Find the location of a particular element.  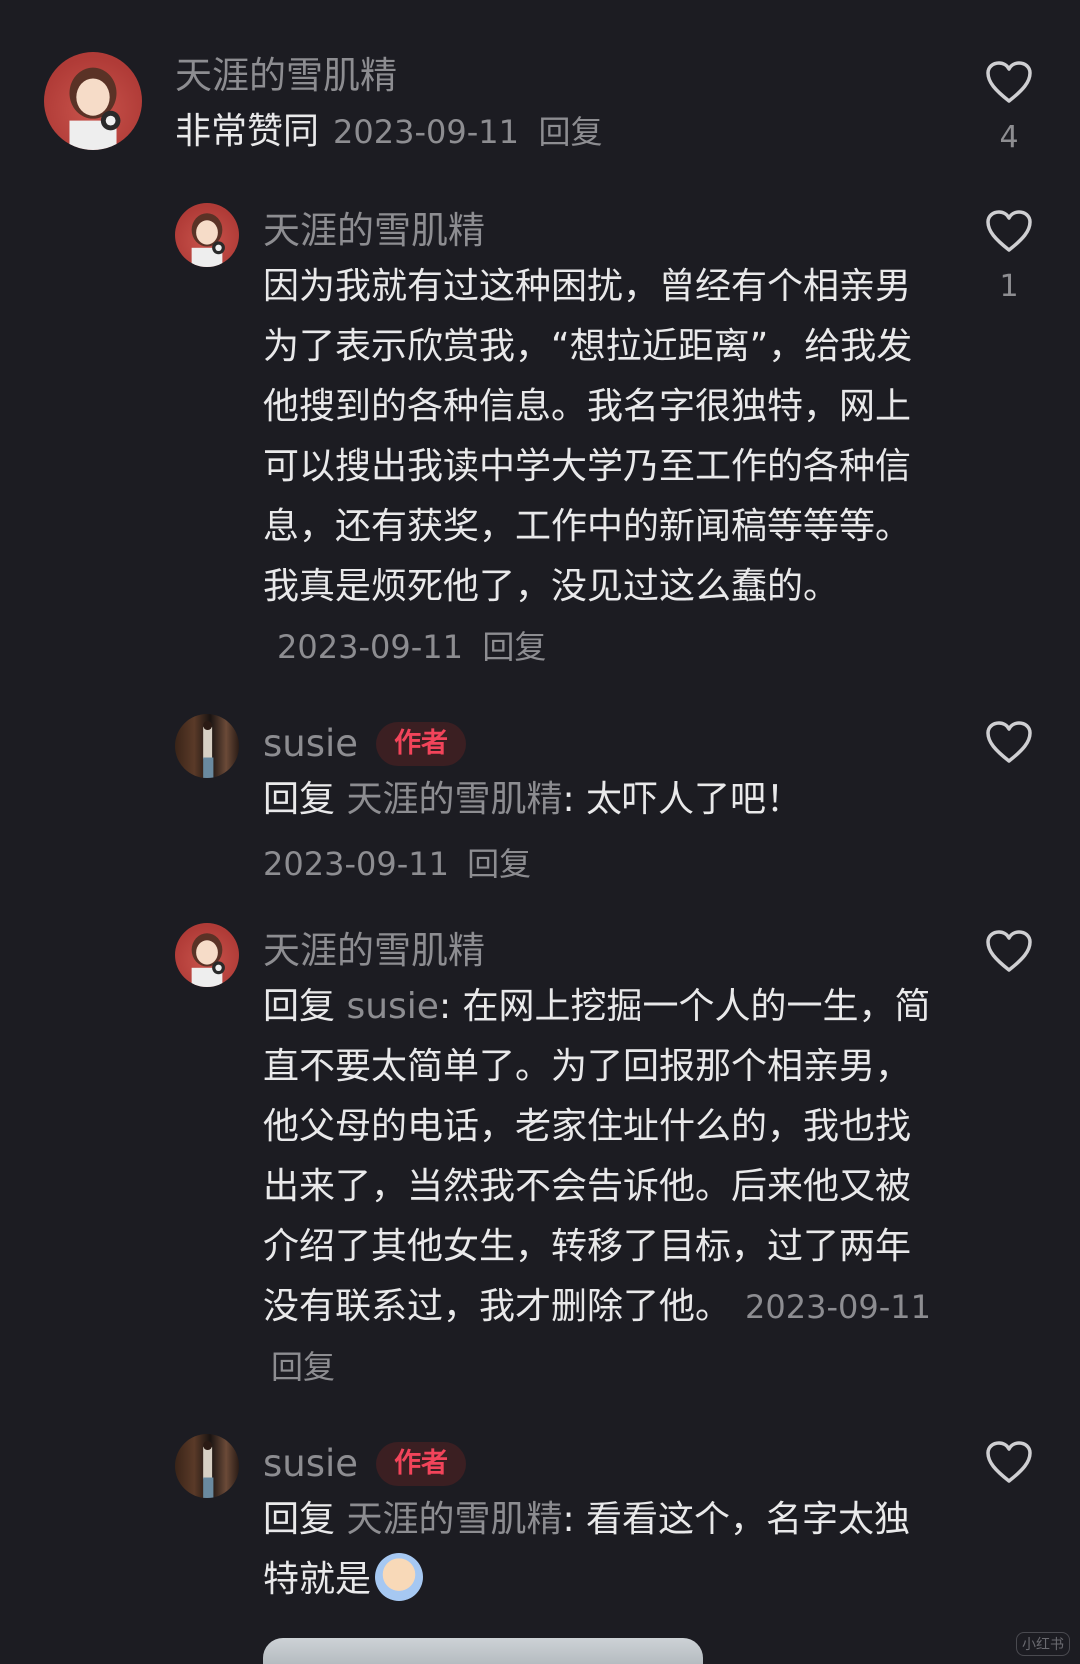

like-count: 4 is located at coordinates (1009, 137).